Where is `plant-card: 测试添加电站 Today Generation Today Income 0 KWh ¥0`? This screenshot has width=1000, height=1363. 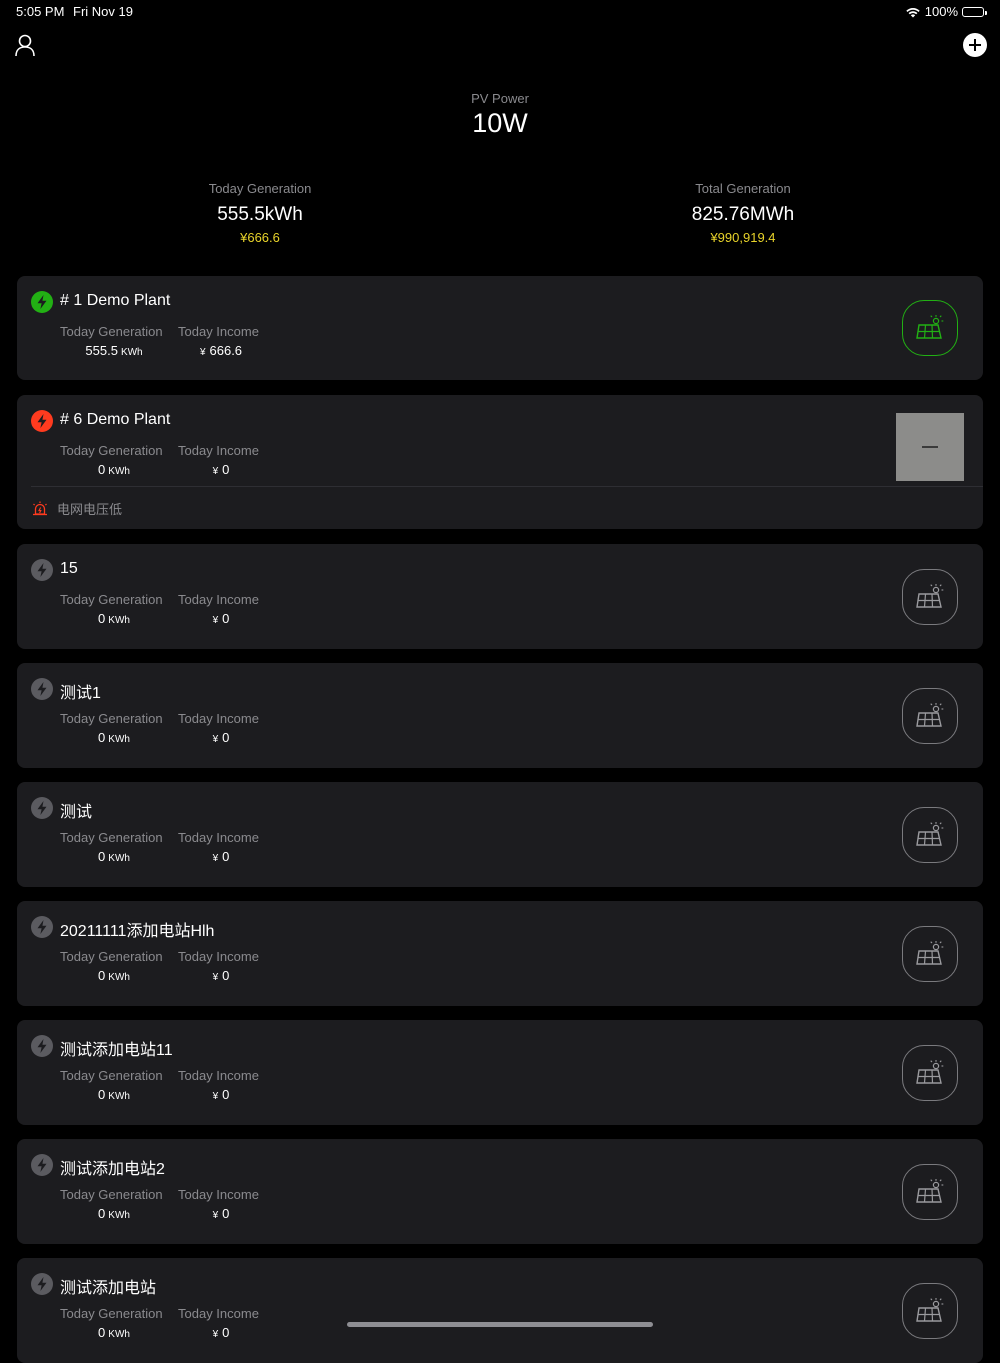
plant-card: 测试添加电站 Today Generation Today Income 0 KWh ¥0 is located at coordinates (500, 1310).